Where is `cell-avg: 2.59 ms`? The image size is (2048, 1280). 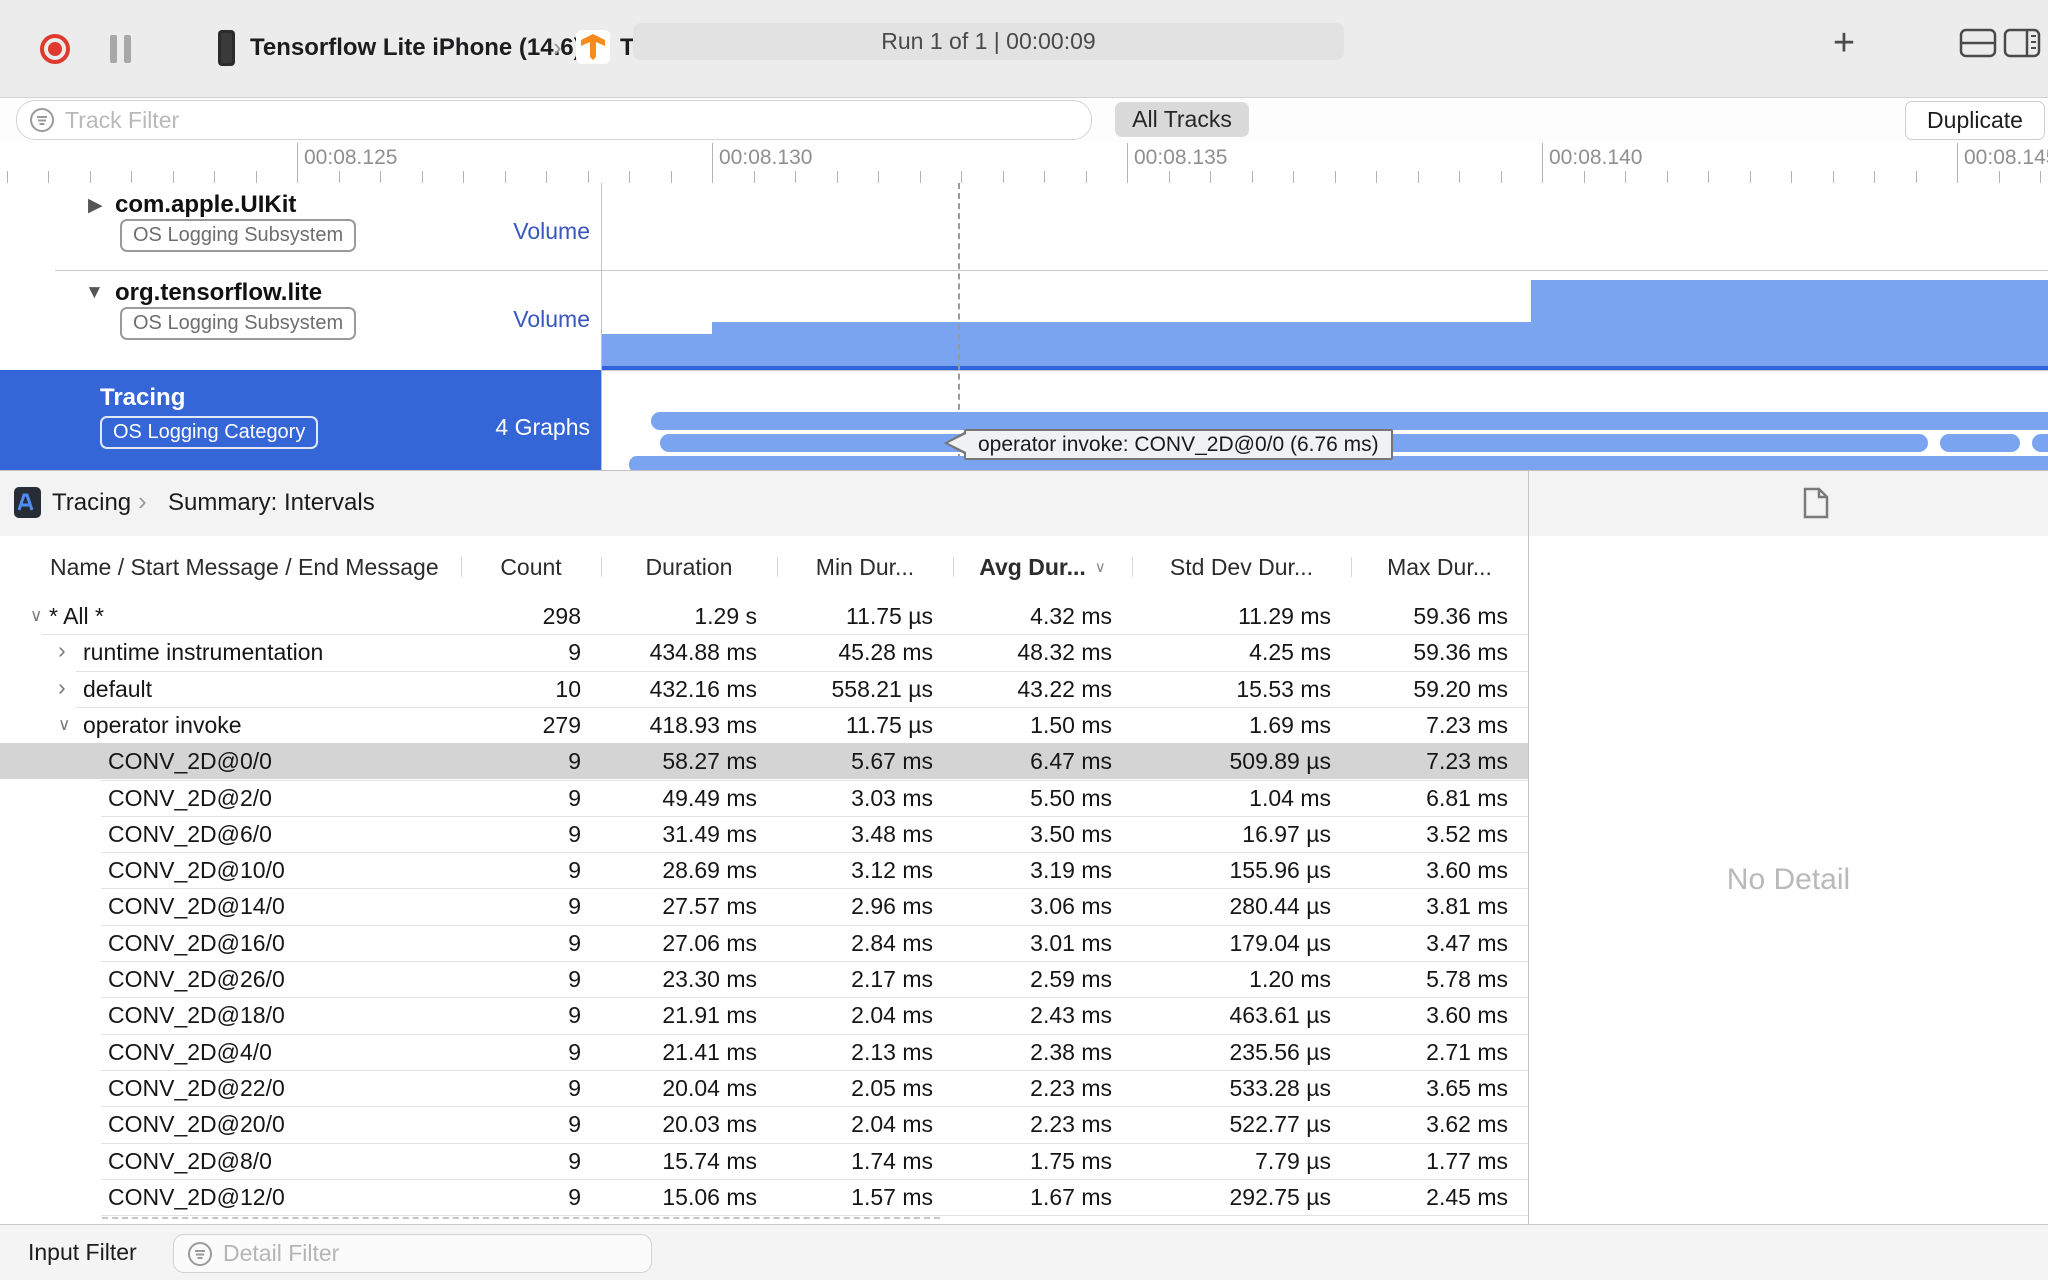 cell-avg: 2.59 ms is located at coordinates (1071, 979).